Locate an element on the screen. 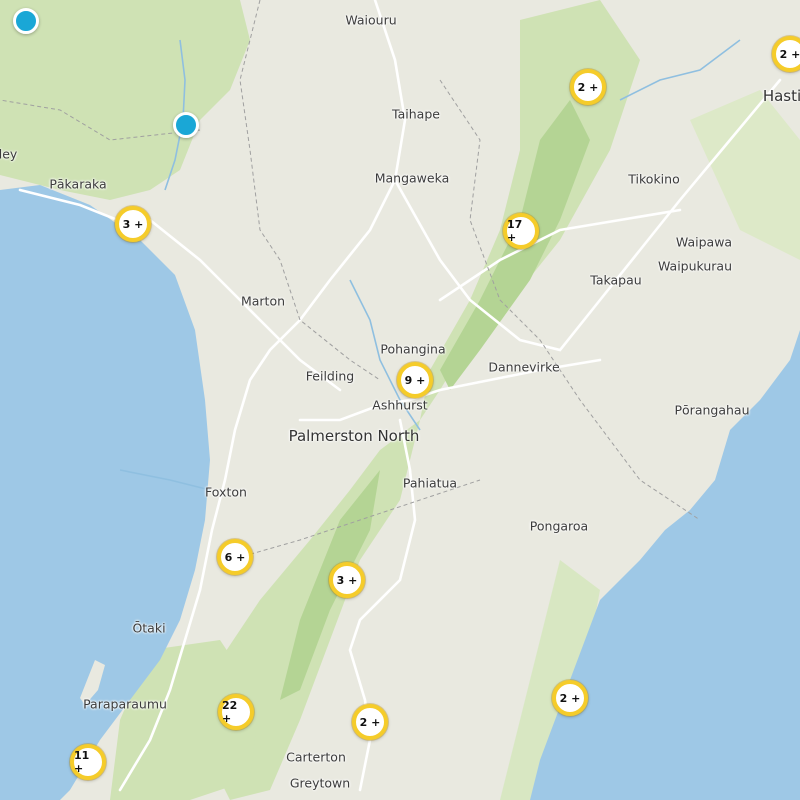  cluster-count: 22 + is located at coordinates (230, 712).